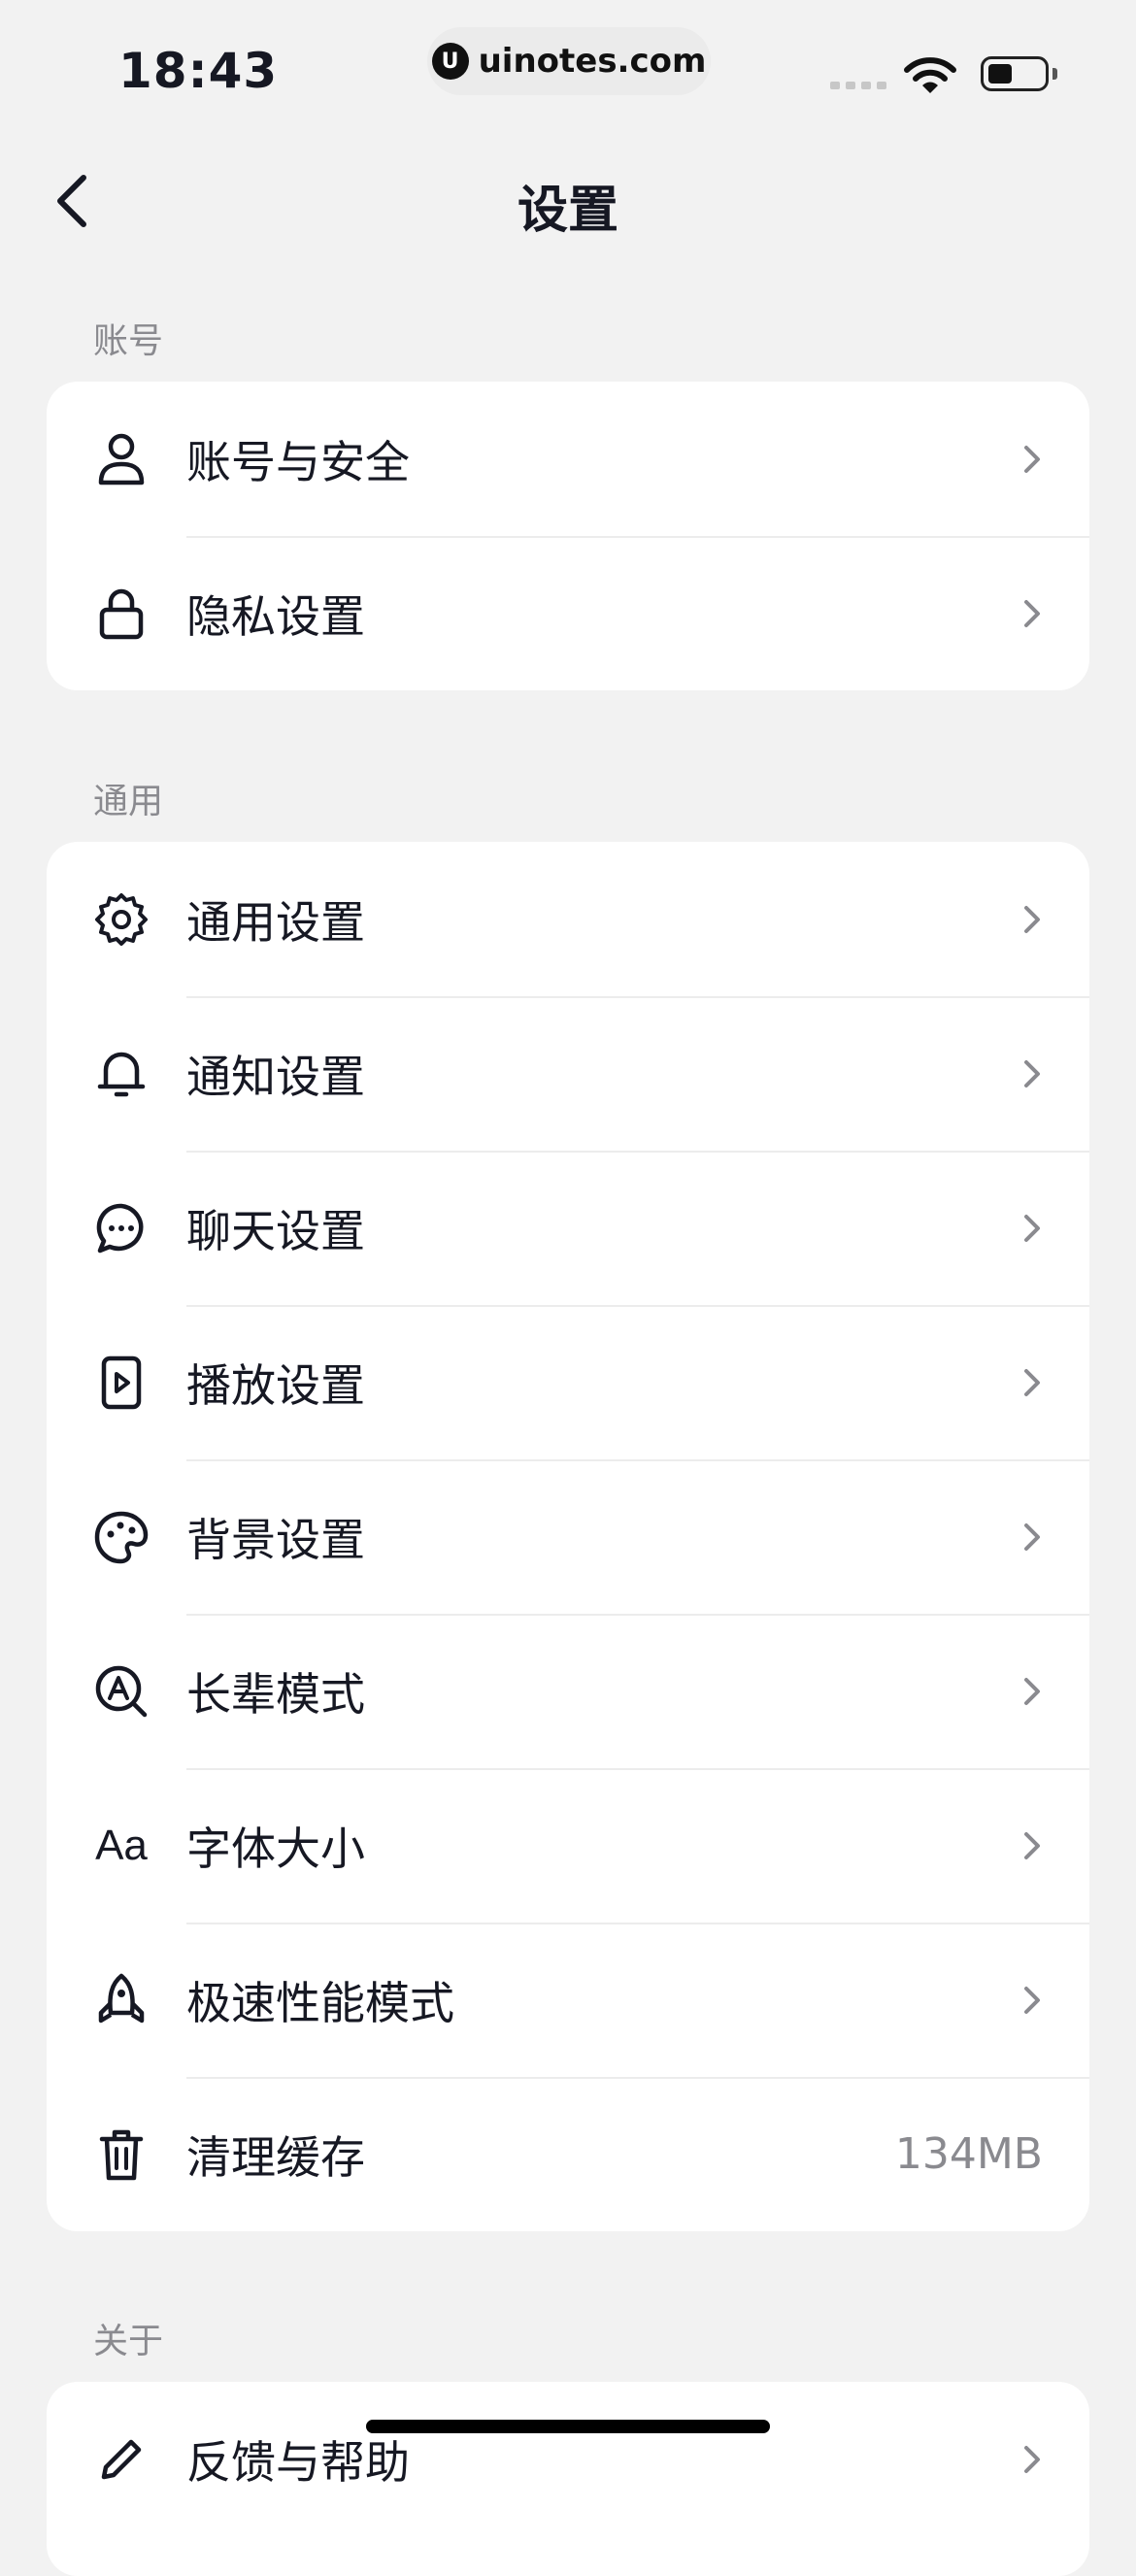 The width and height of the screenshot is (1136, 2576). I want to click on section-label-general: 通用, so click(128, 801).